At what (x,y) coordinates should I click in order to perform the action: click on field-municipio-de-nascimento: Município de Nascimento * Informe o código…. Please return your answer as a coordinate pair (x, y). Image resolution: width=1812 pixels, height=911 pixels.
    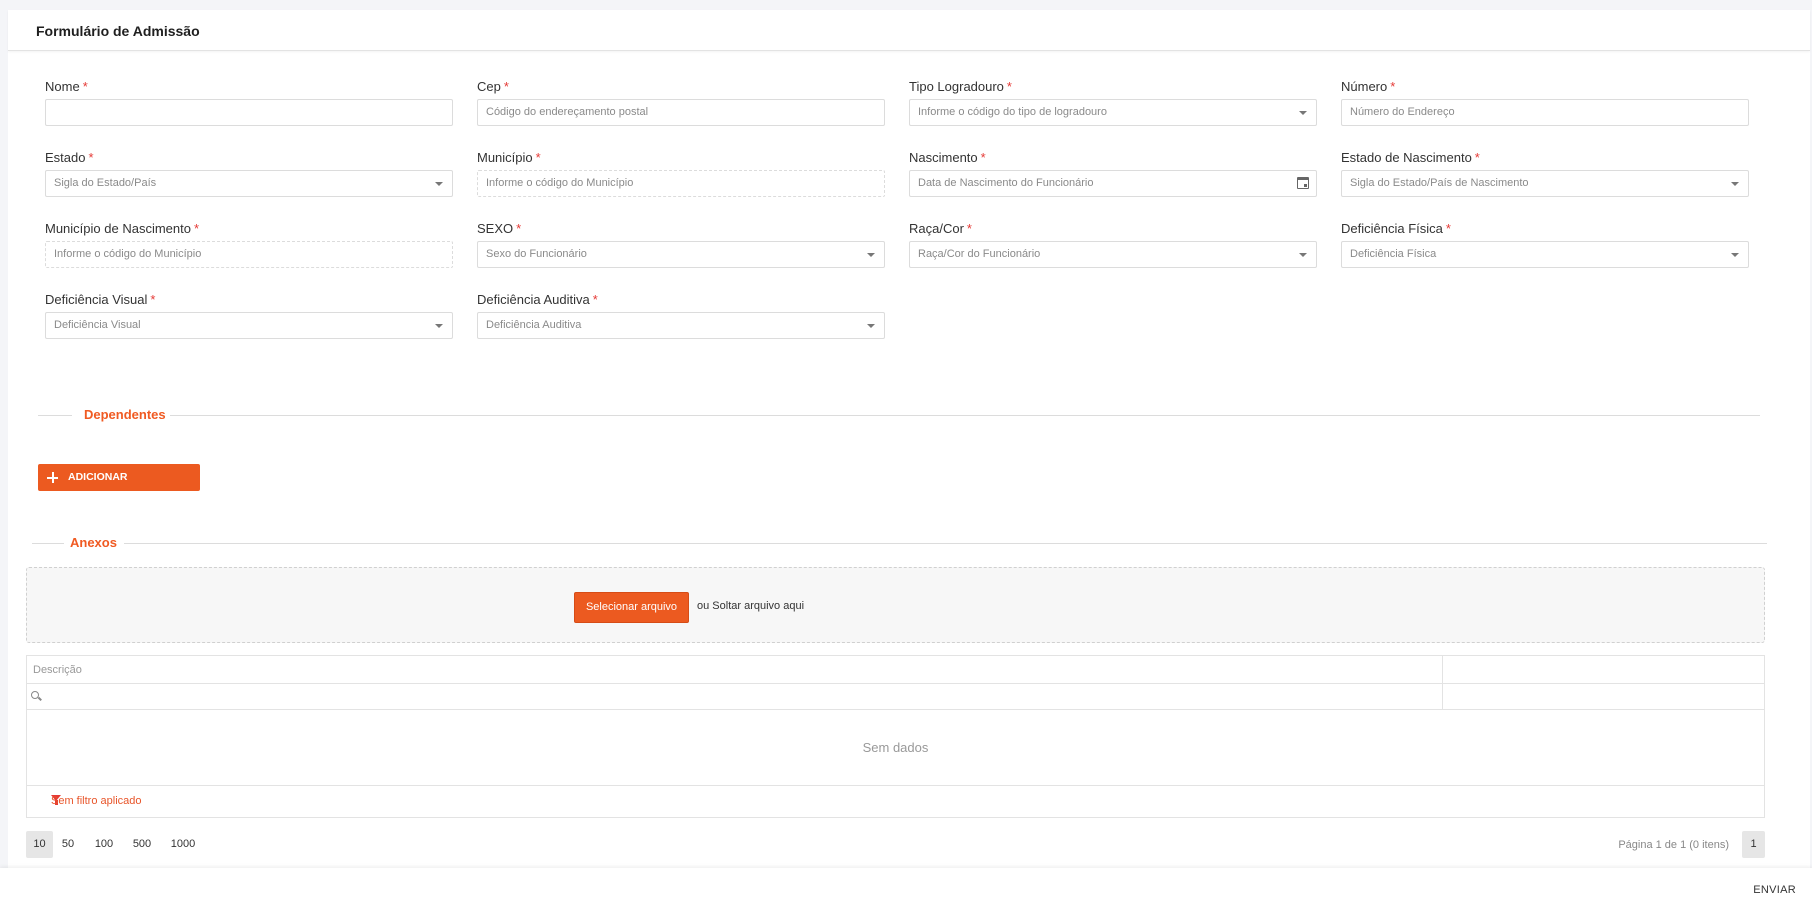
    Looking at the image, I should click on (249, 244).